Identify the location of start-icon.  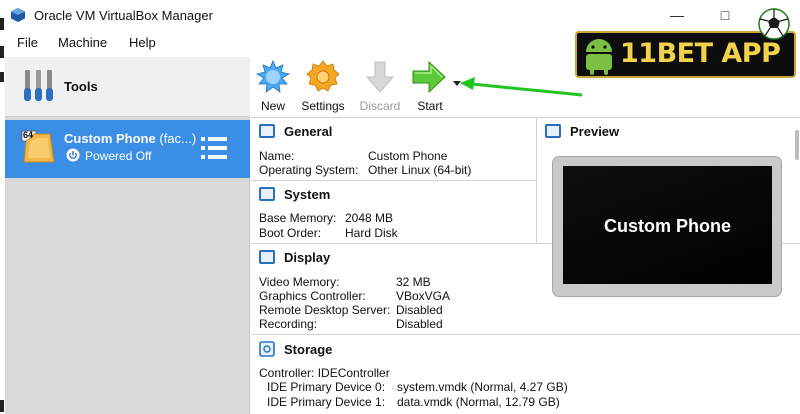
(429, 77).